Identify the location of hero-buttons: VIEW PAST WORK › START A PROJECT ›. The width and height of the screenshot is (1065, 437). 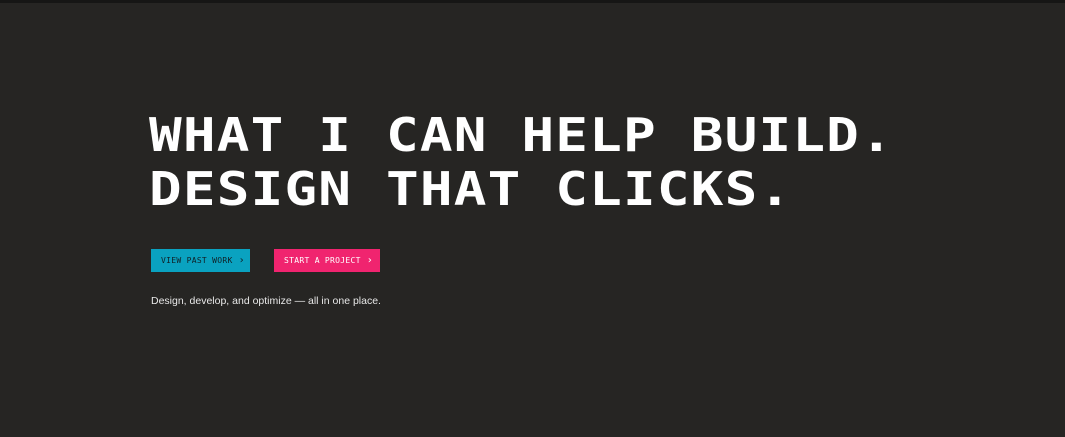
(265, 260).